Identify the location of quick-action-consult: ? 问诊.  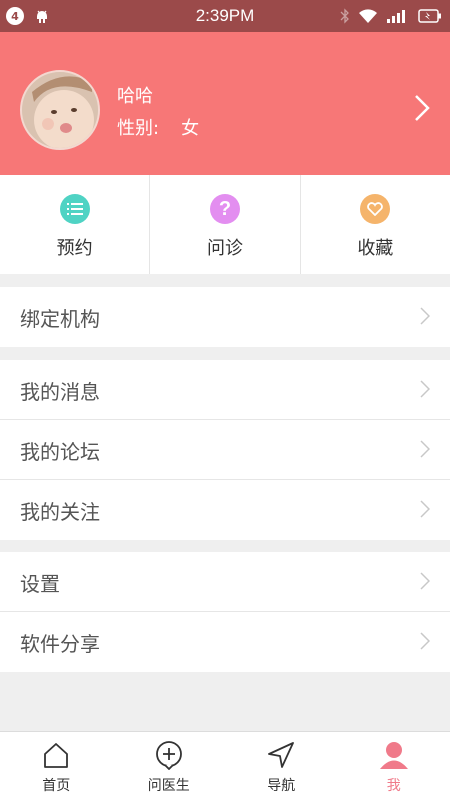
(225, 224).